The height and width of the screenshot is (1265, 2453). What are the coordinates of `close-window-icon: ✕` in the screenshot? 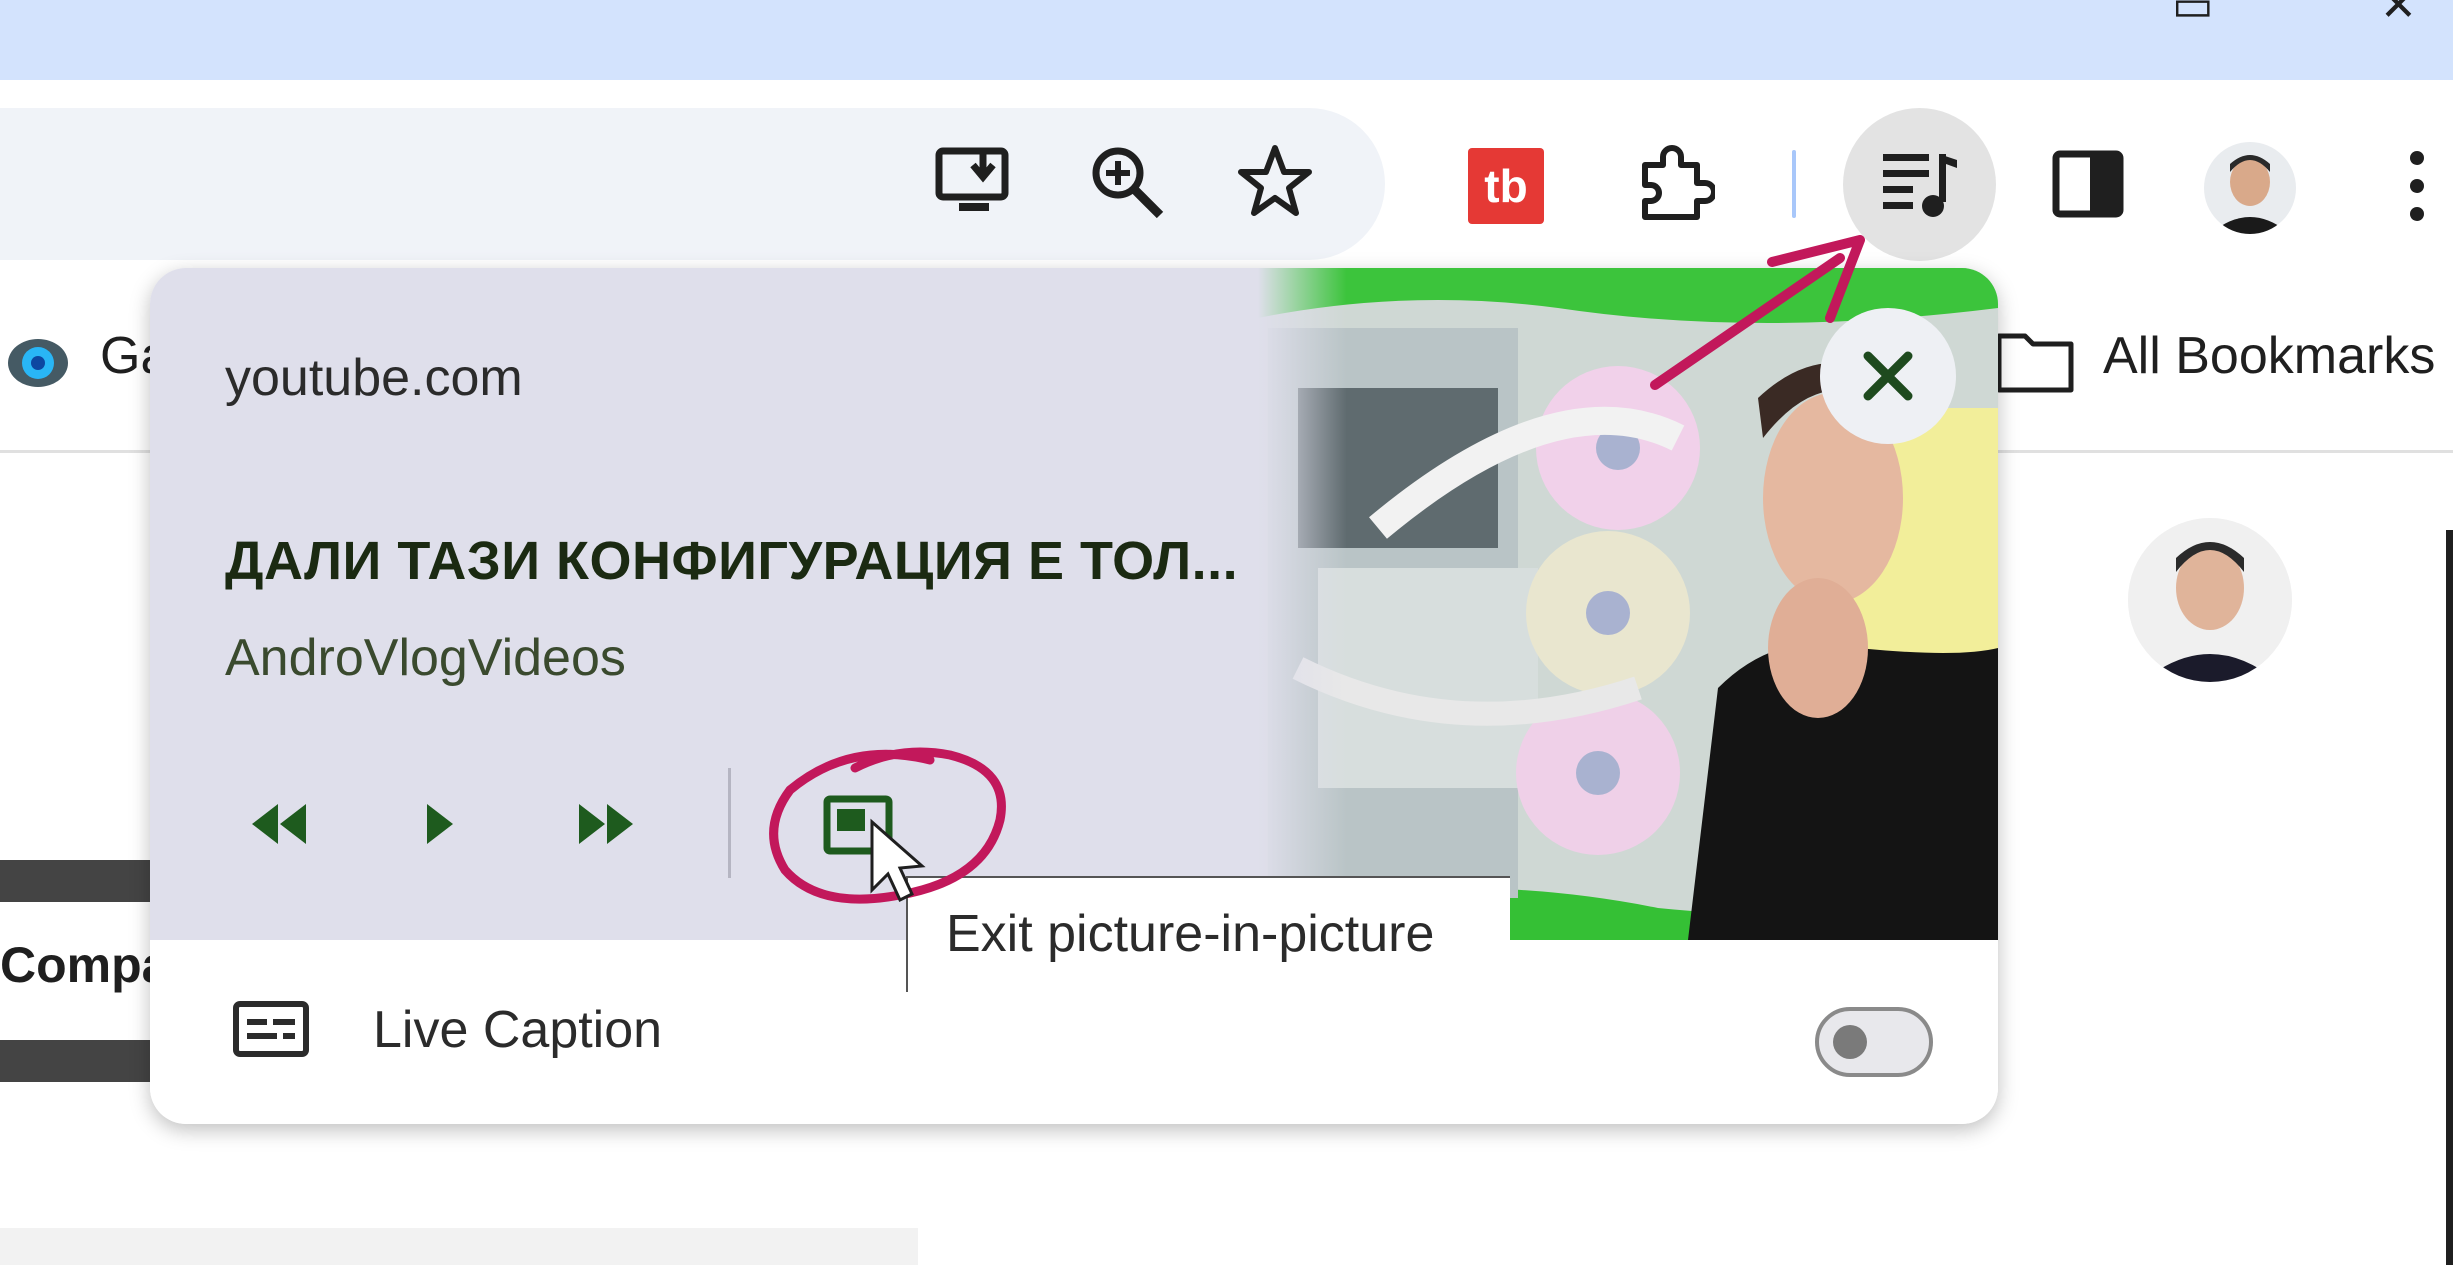 It's located at (2398, 15).